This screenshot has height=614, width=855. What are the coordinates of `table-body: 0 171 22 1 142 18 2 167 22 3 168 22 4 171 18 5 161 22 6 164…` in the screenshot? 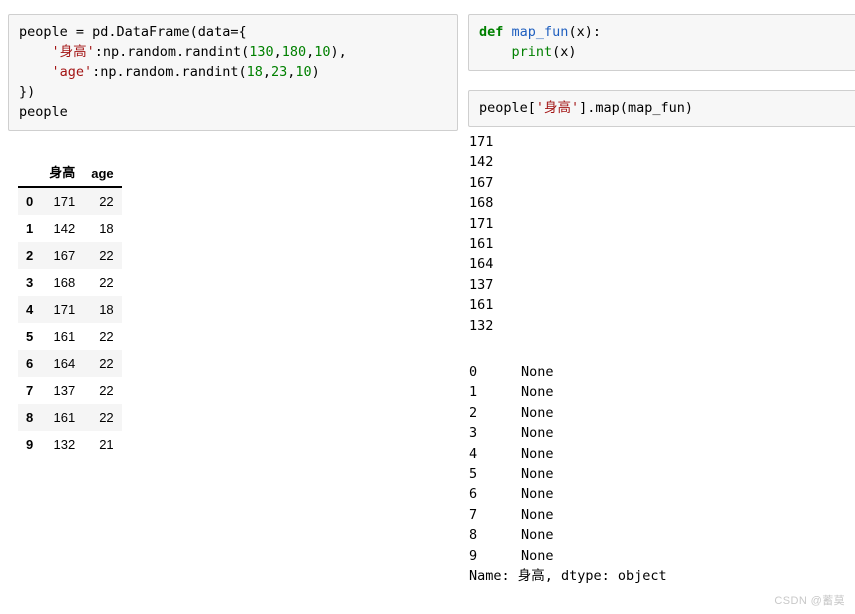 It's located at (70, 322).